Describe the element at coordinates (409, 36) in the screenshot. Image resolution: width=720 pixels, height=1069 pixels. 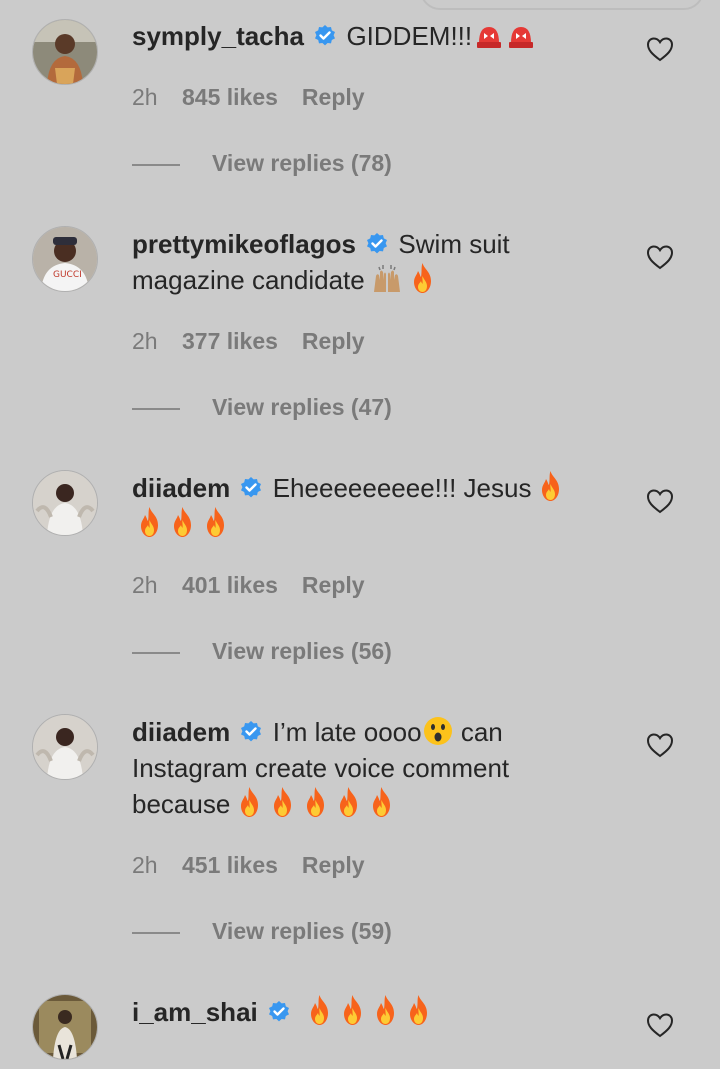
I see `comment-body: GIDDEM!!!` at that location.